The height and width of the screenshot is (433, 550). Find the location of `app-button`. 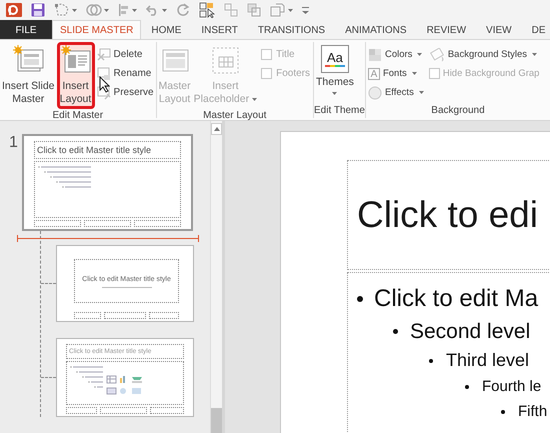

app-button is located at coordinates (14, 10).